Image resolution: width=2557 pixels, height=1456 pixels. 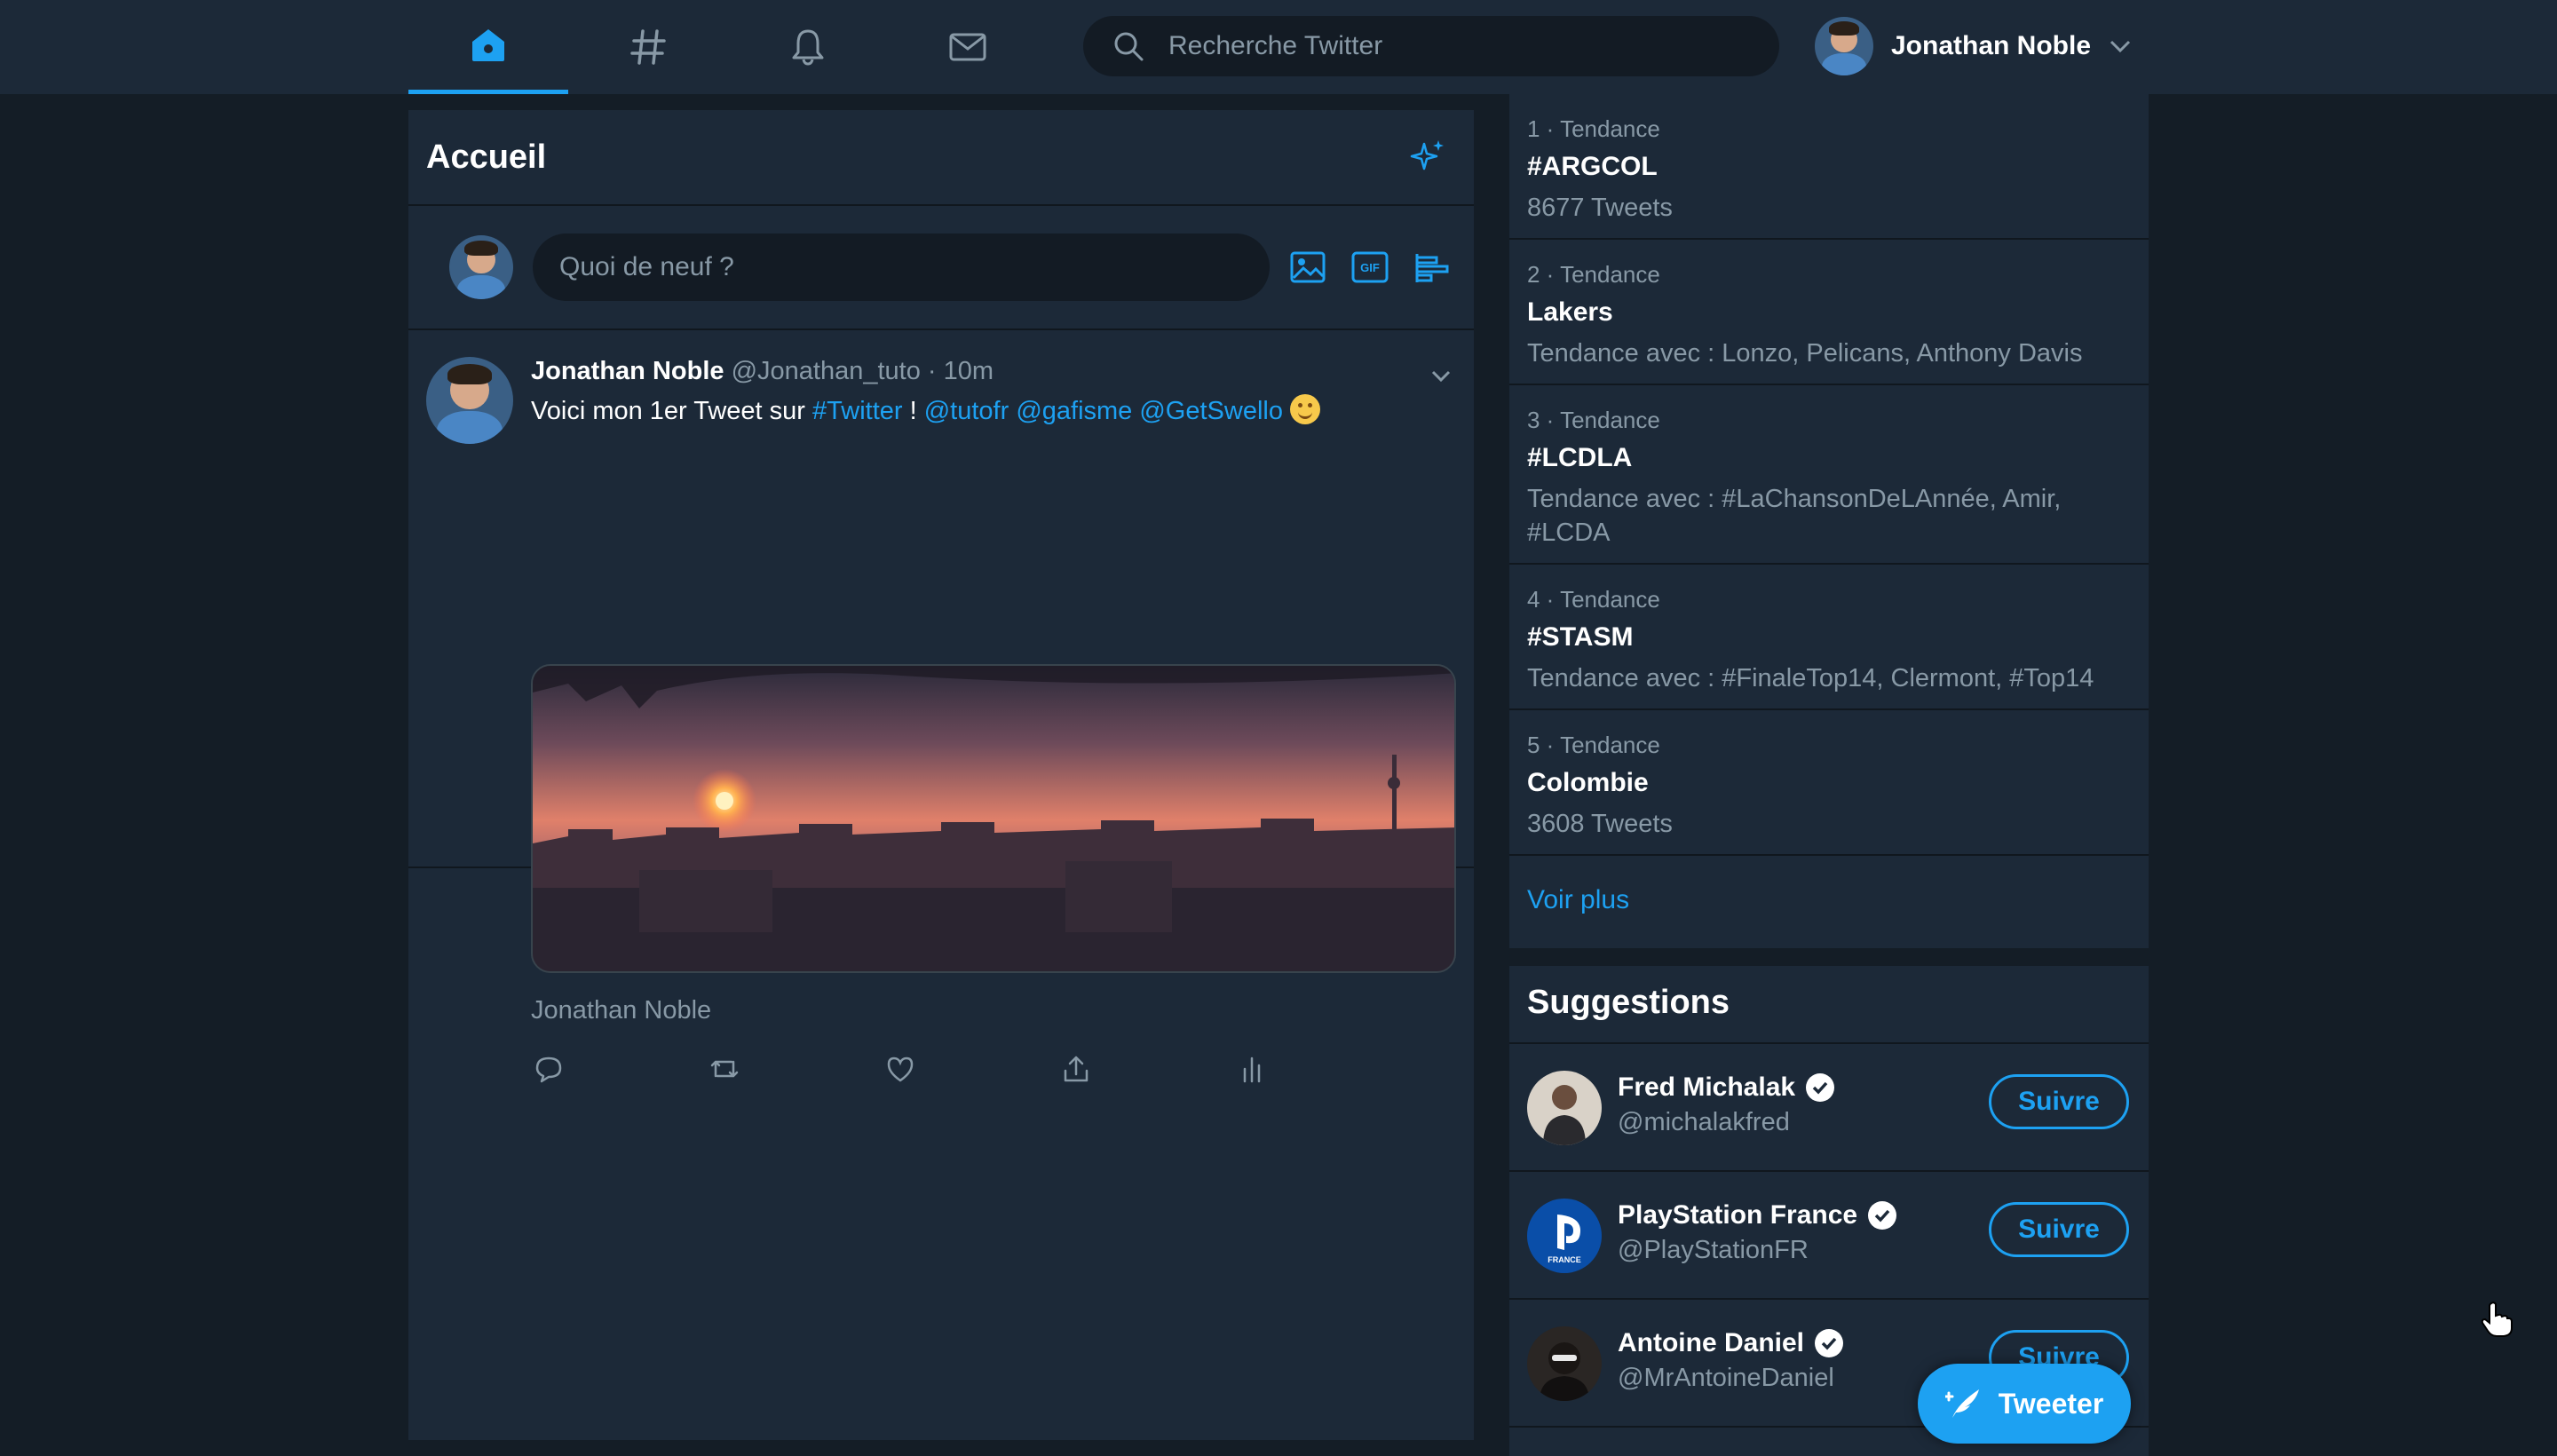 I want to click on tab-explore, so click(x=648, y=47).